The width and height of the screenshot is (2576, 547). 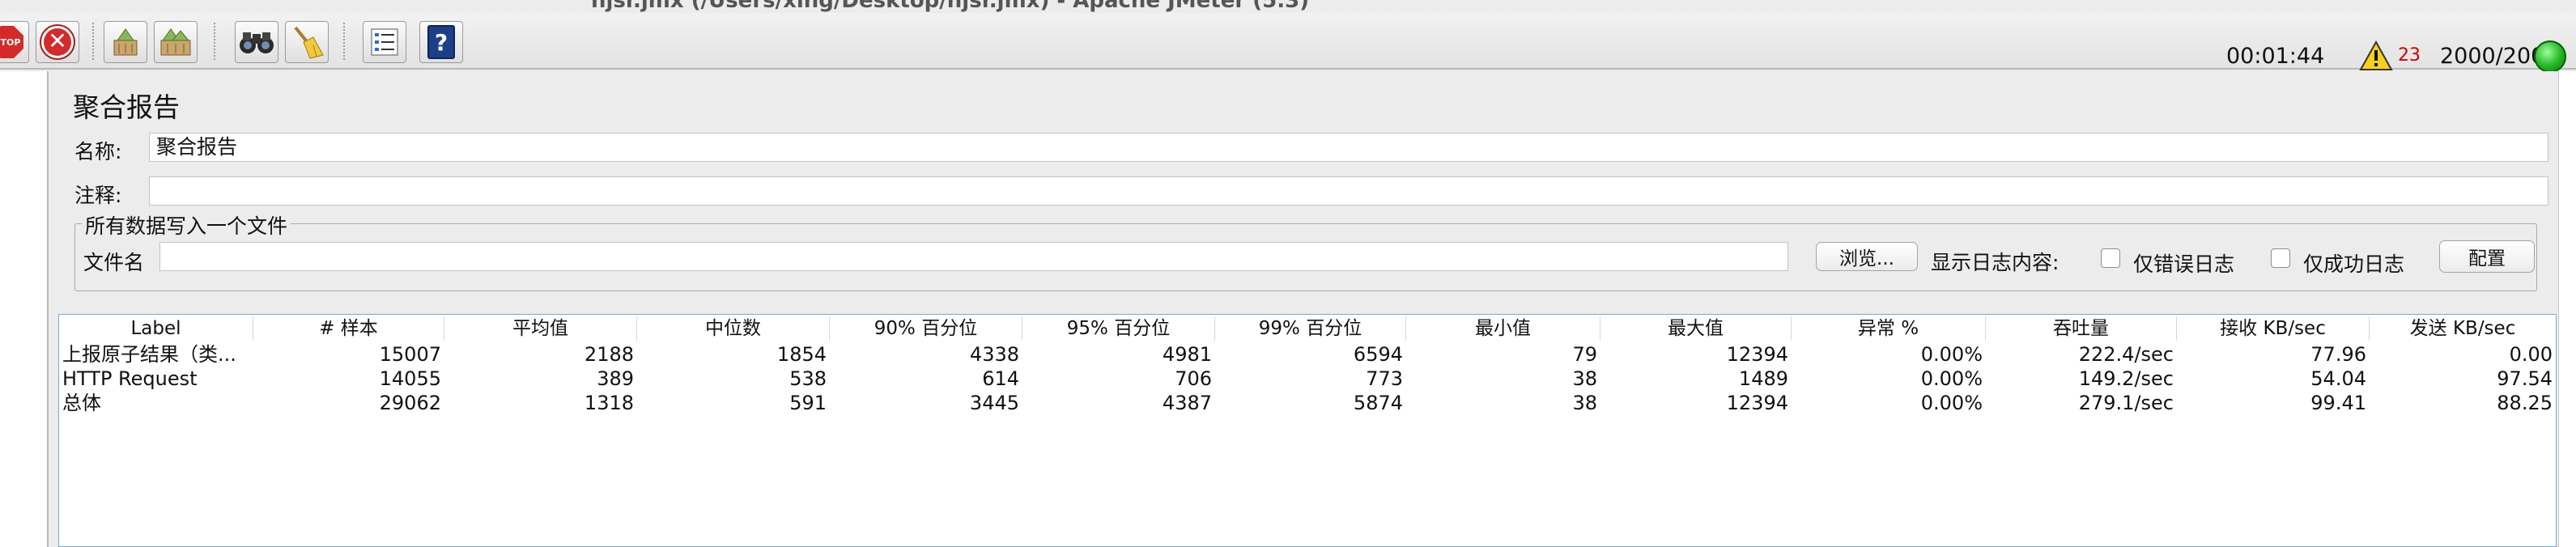 I want to click on column-header-max: 最大值, so click(x=1696, y=328).